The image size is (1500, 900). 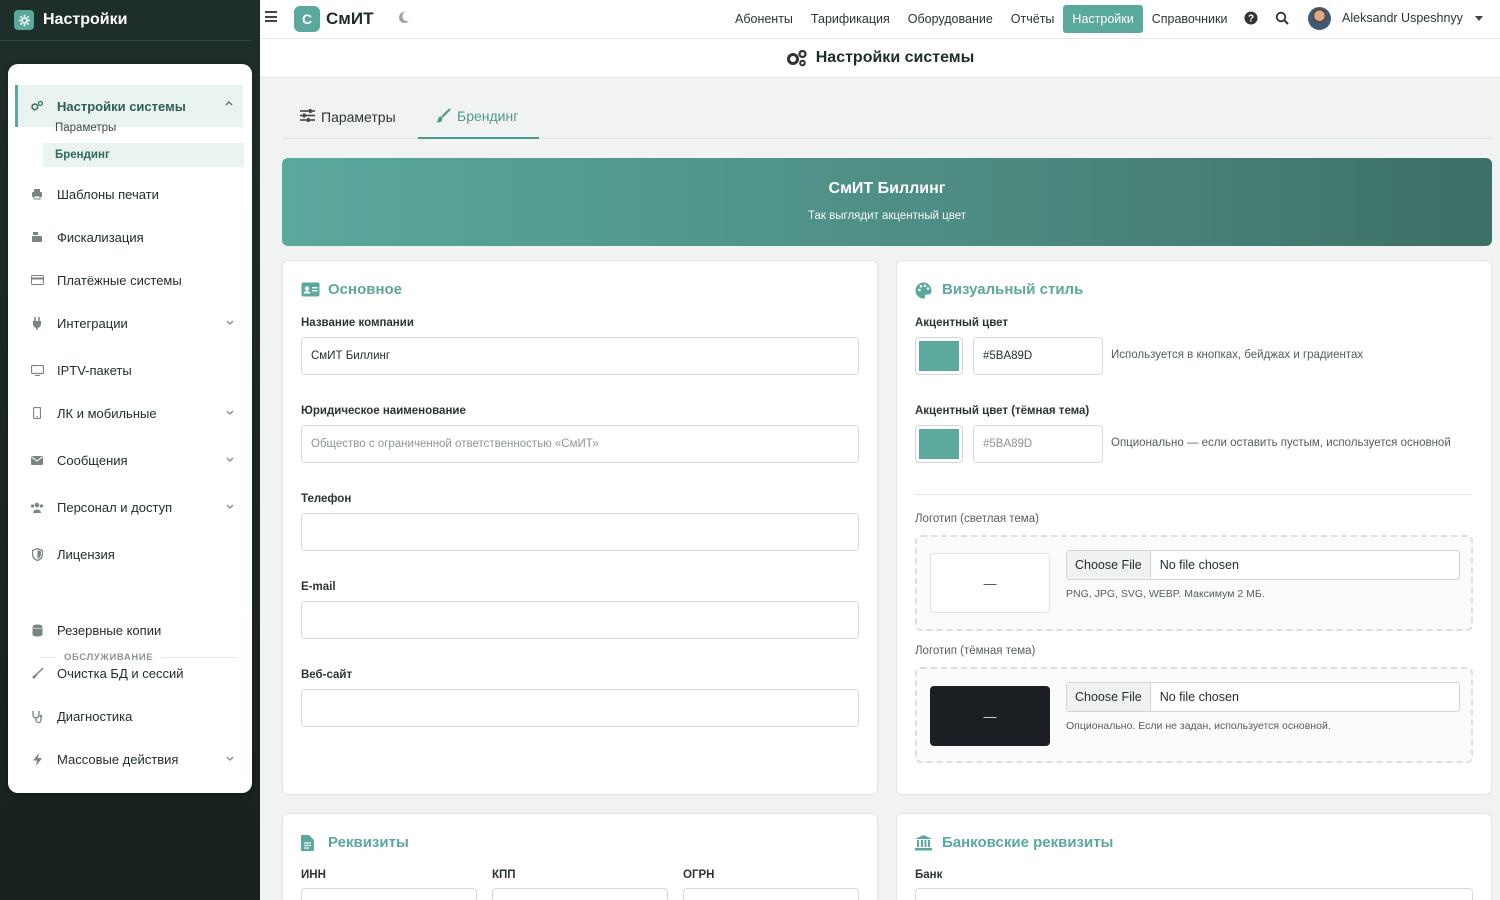 What do you see at coordinates (924, 290) in the screenshot?
I see `palette-icon` at bounding box center [924, 290].